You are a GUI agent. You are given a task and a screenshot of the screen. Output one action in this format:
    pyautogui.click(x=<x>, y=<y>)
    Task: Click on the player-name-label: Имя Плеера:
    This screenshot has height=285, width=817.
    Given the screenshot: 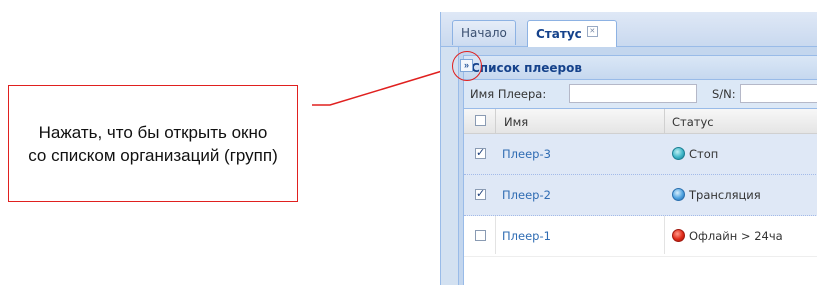 What is the action you would take?
    pyautogui.click(x=508, y=94)
    